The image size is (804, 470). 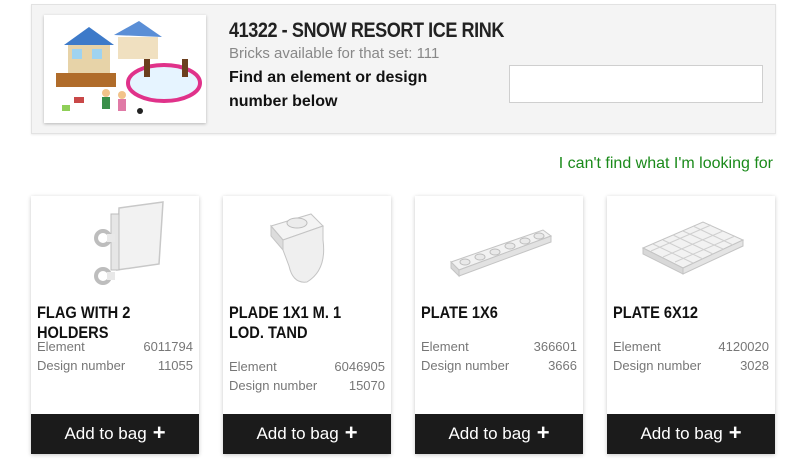 What do you see at coordinates (691, 348) in the screenshot?
I see `element-row: Element 4120020` at bounding box center [691, 348].